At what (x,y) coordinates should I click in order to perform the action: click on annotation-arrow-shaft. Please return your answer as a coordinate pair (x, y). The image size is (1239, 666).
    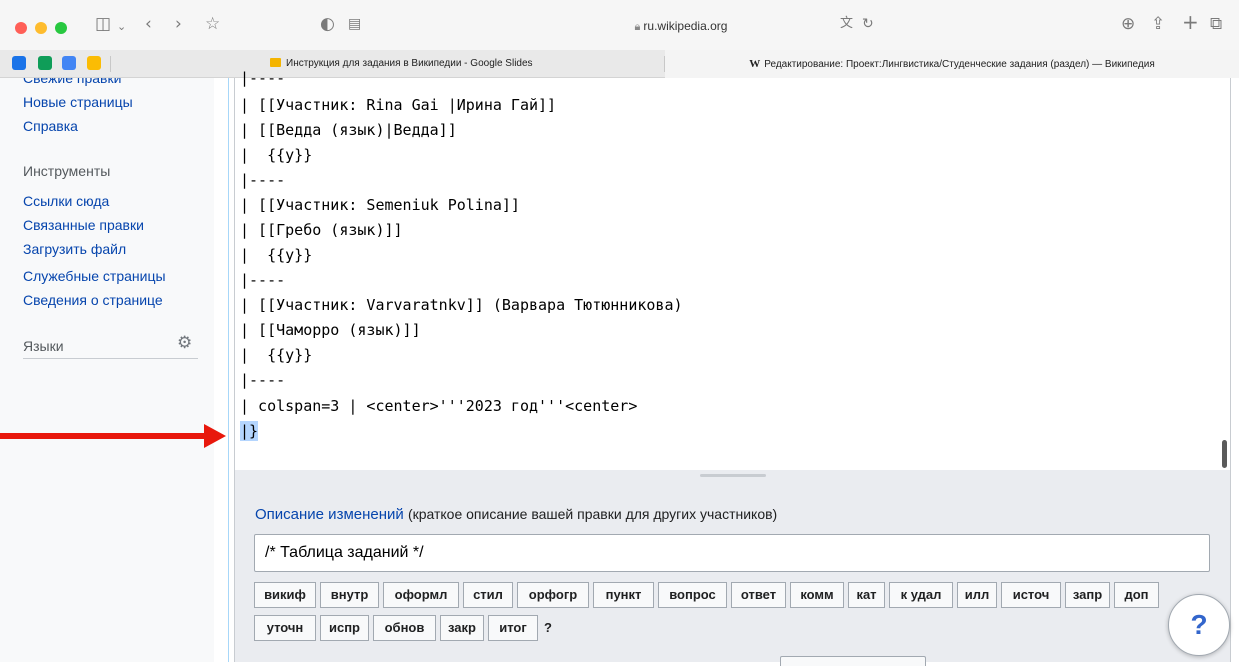
    Looking at the image, I should click on (104, 436).